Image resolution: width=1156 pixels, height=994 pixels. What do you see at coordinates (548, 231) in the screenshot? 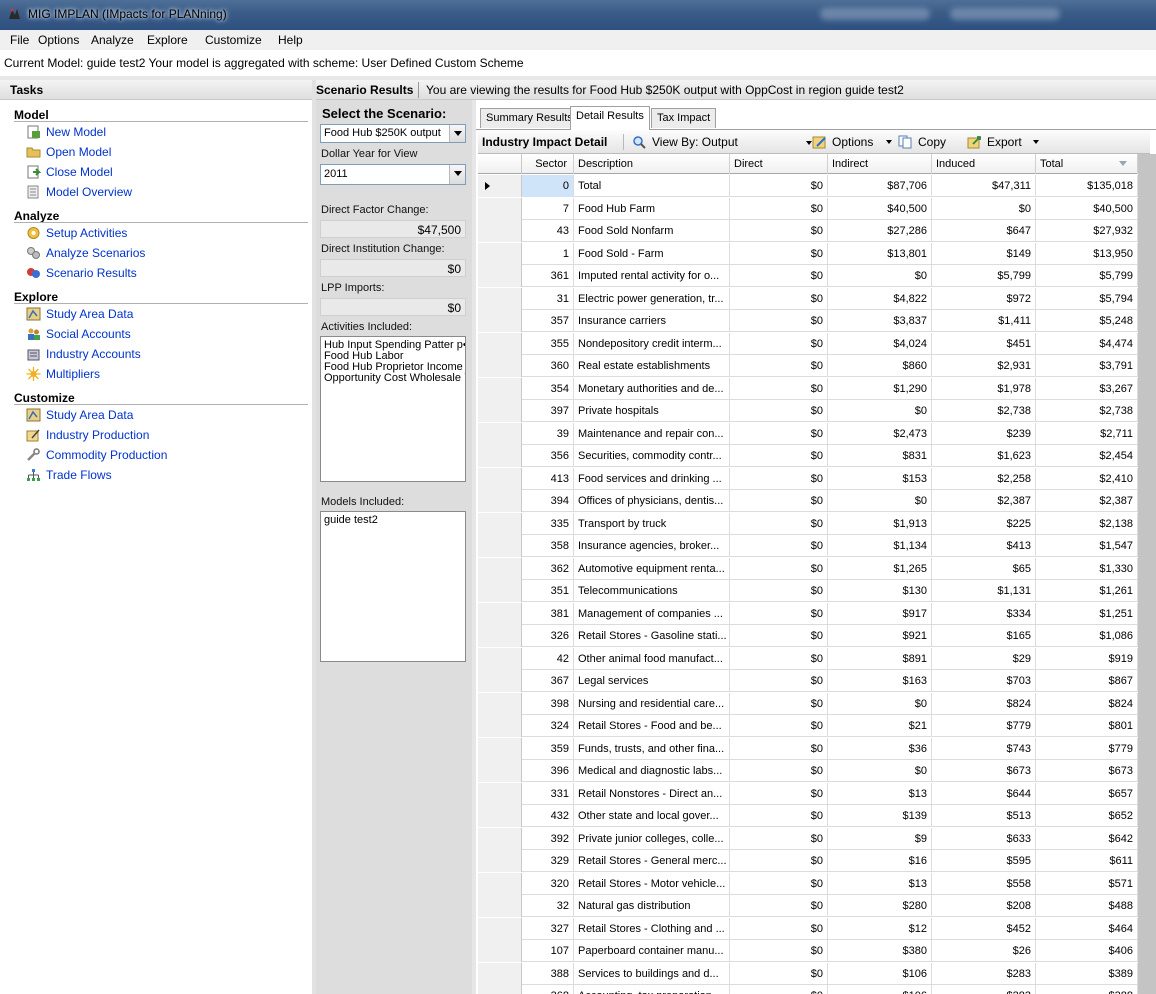
I see `cell-sector: 43` at bounding box center [548, 231].